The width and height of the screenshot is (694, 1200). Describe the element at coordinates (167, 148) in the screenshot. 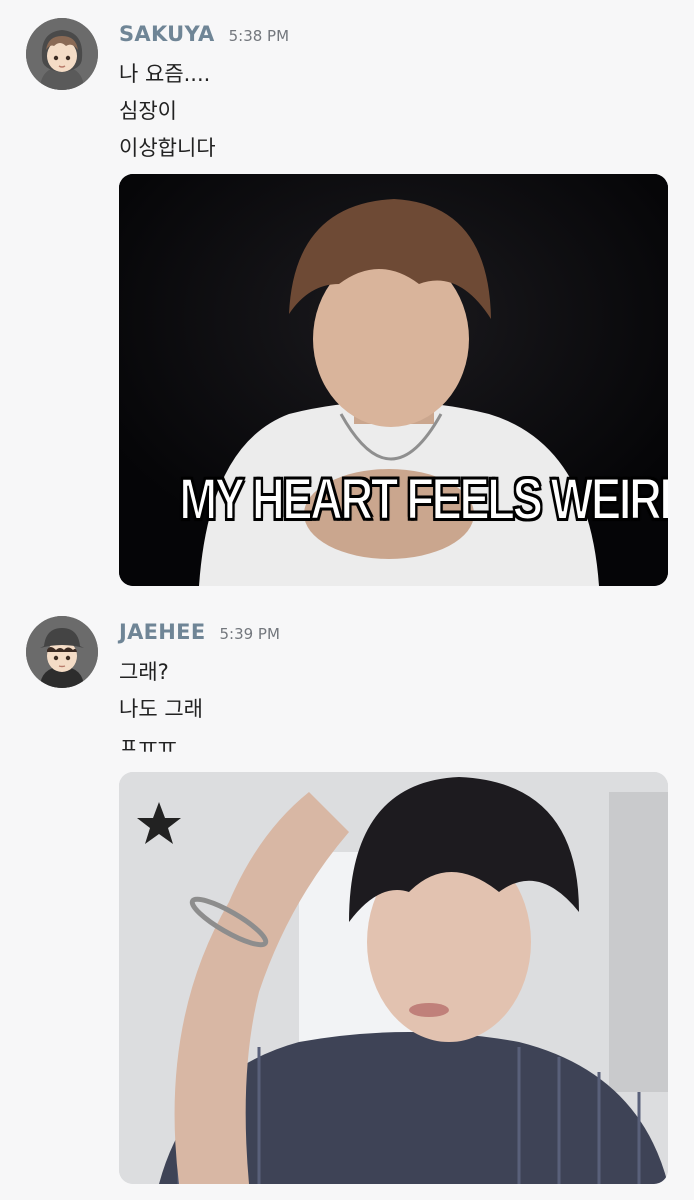

I see `message-line: 이상합니다` at that location.